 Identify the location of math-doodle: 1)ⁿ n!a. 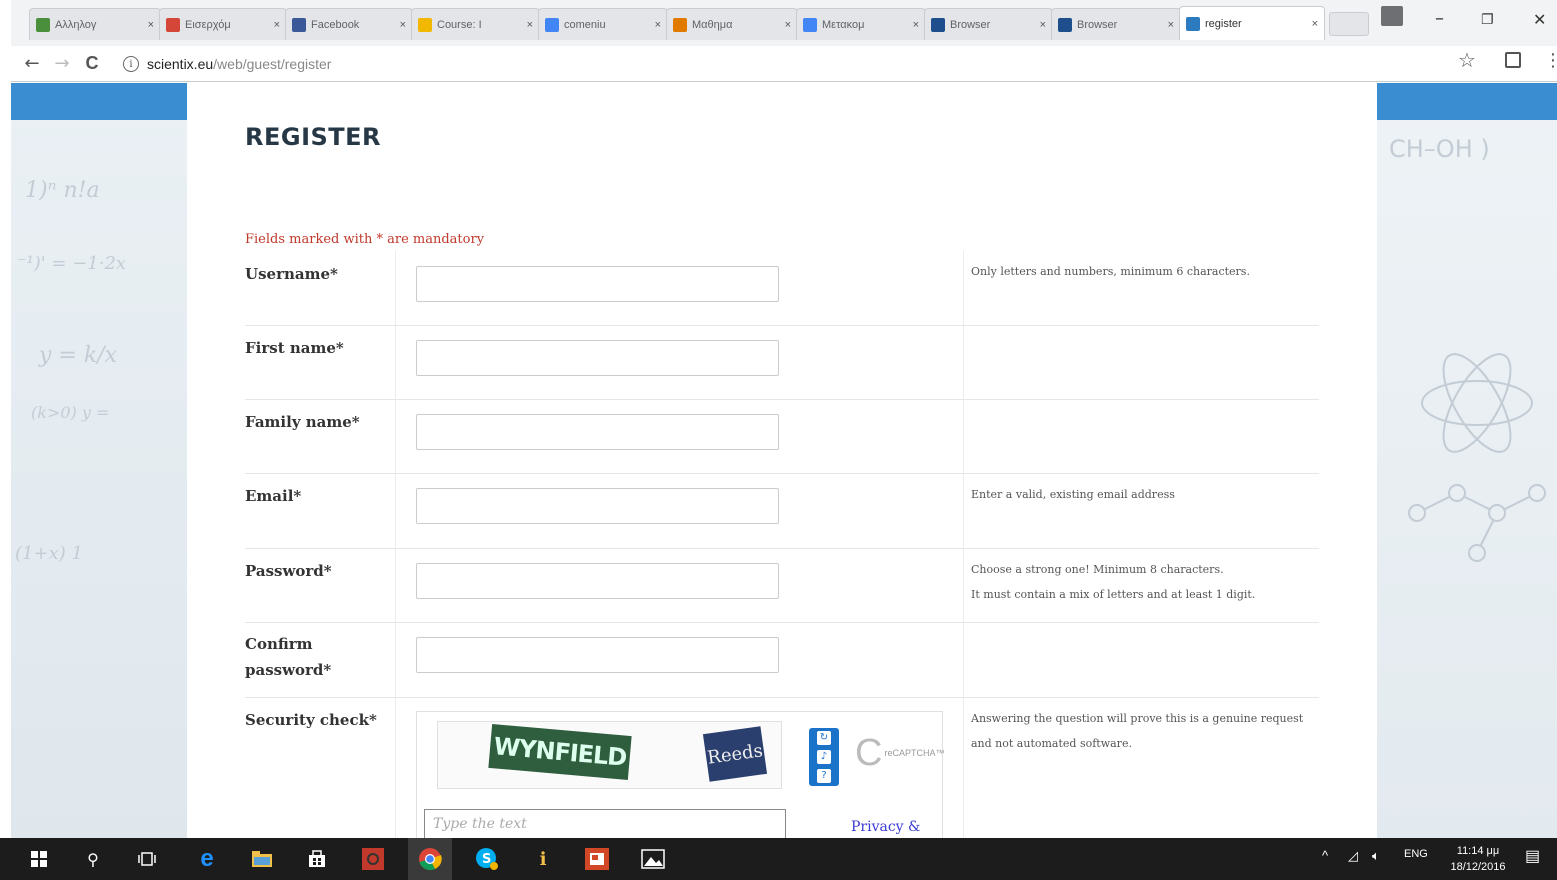
(62, 190).